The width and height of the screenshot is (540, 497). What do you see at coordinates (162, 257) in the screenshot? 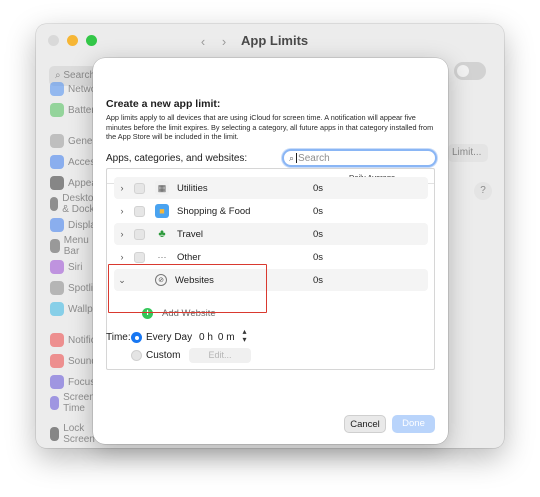
I see `ellipsis-icon: ···` at bounding box center [162, 257].